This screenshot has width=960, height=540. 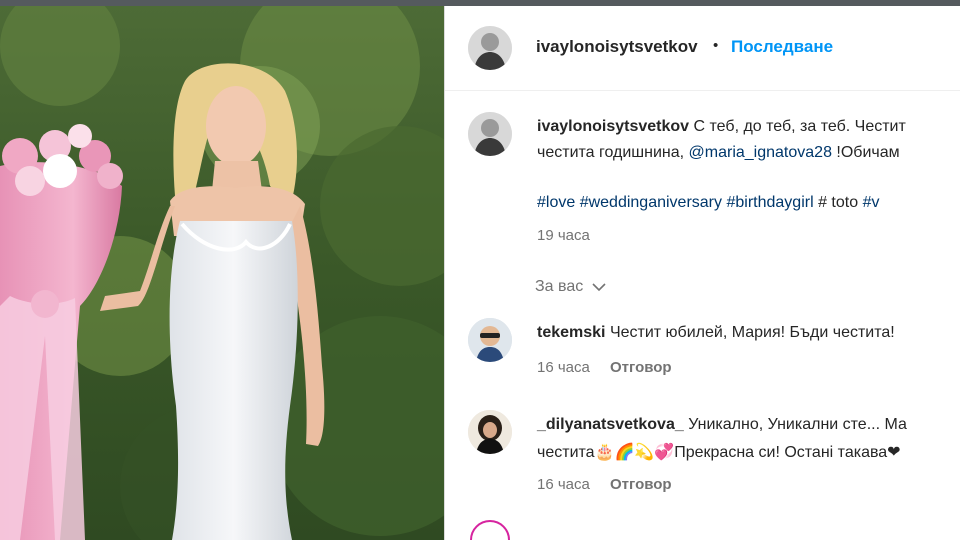 What do you see at coordinates (871, 202) in the screenshot?
I see `hashtag-link: #v` at bounding box center [871, 202].